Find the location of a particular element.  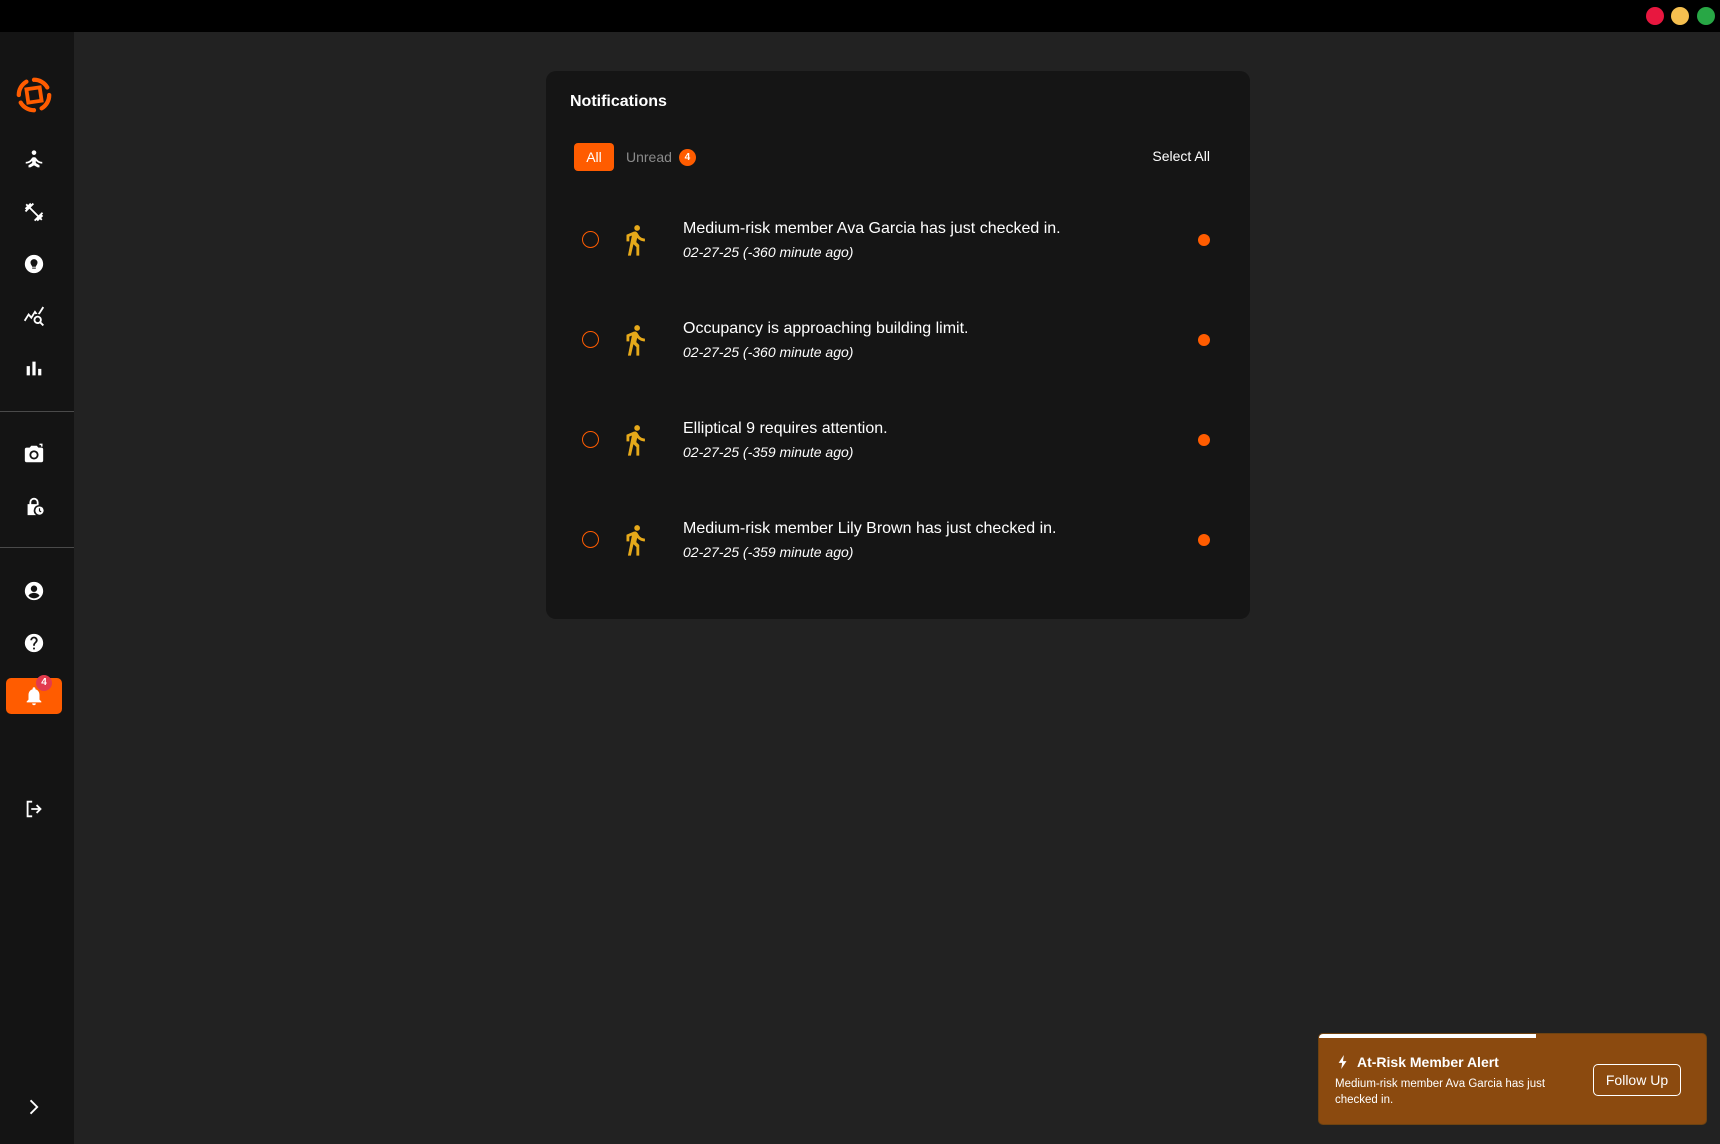

sidebar-item-profile is located at coordinates (34, 591).